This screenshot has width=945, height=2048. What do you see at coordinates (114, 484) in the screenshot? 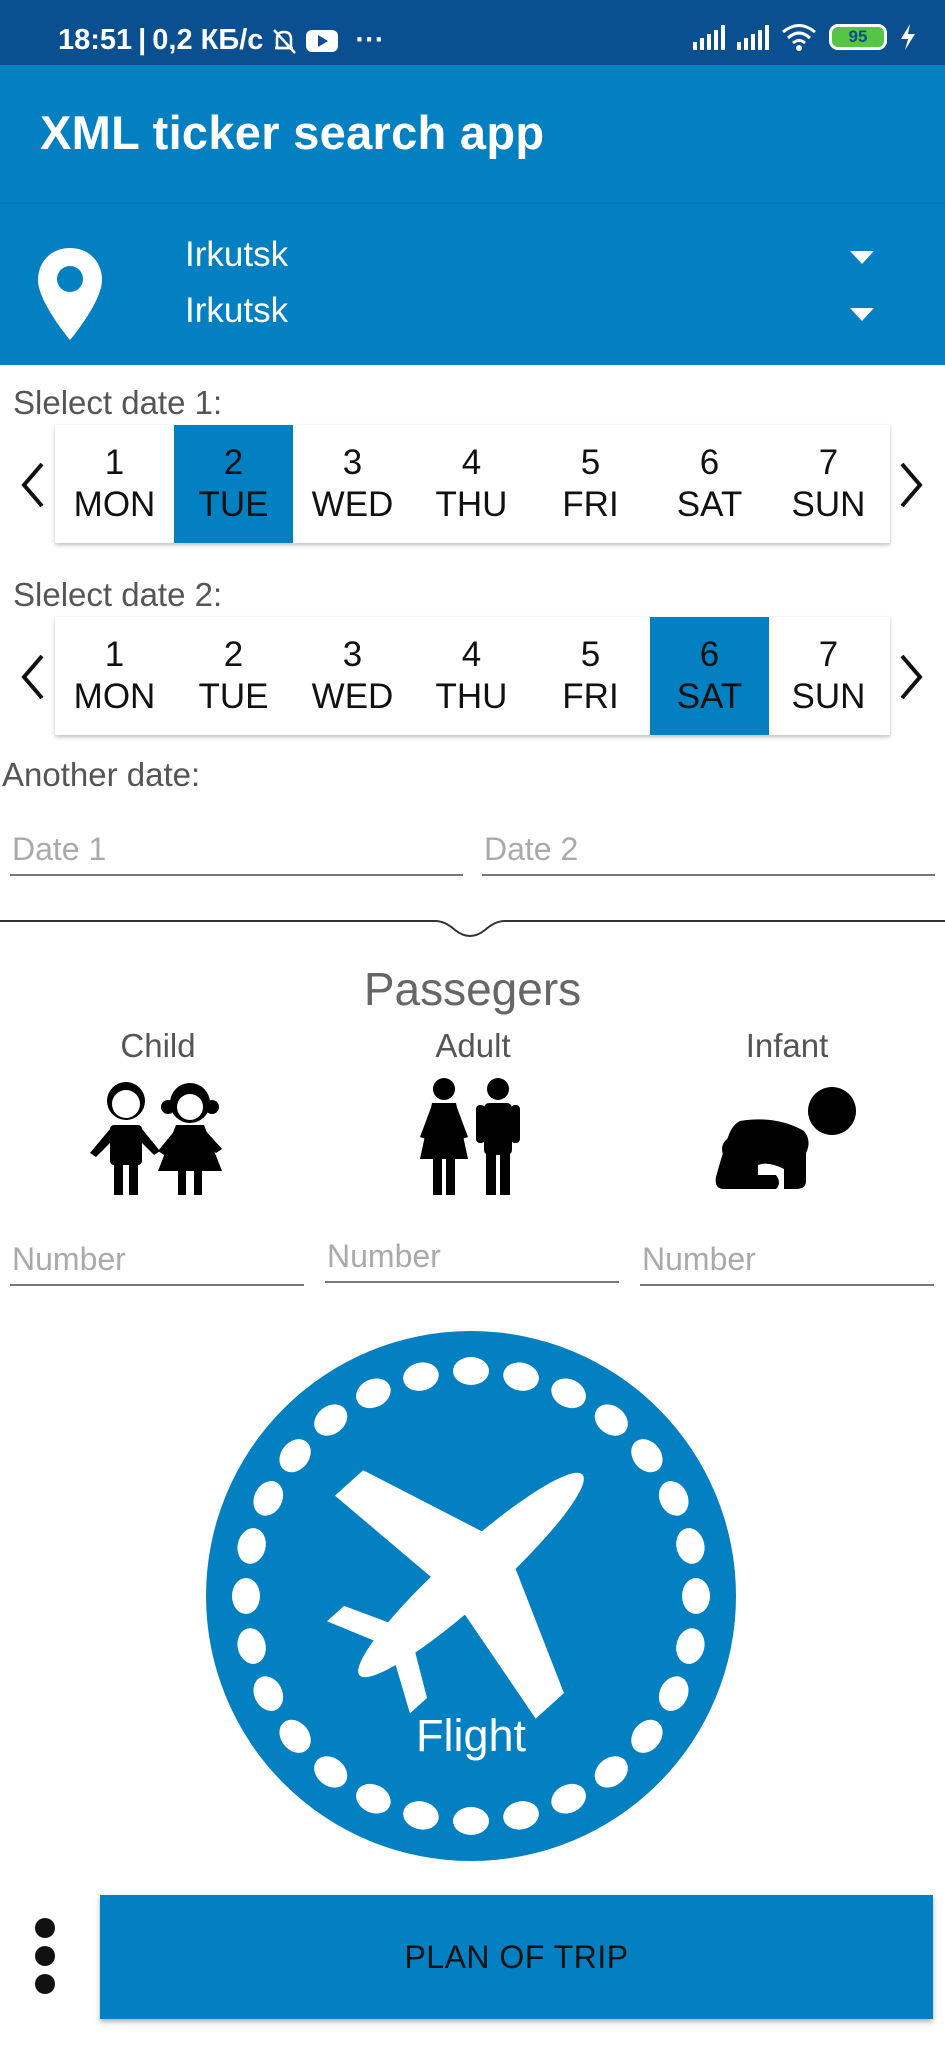
I see `date1-day: 1 MON` at bounding box center [114, 484].